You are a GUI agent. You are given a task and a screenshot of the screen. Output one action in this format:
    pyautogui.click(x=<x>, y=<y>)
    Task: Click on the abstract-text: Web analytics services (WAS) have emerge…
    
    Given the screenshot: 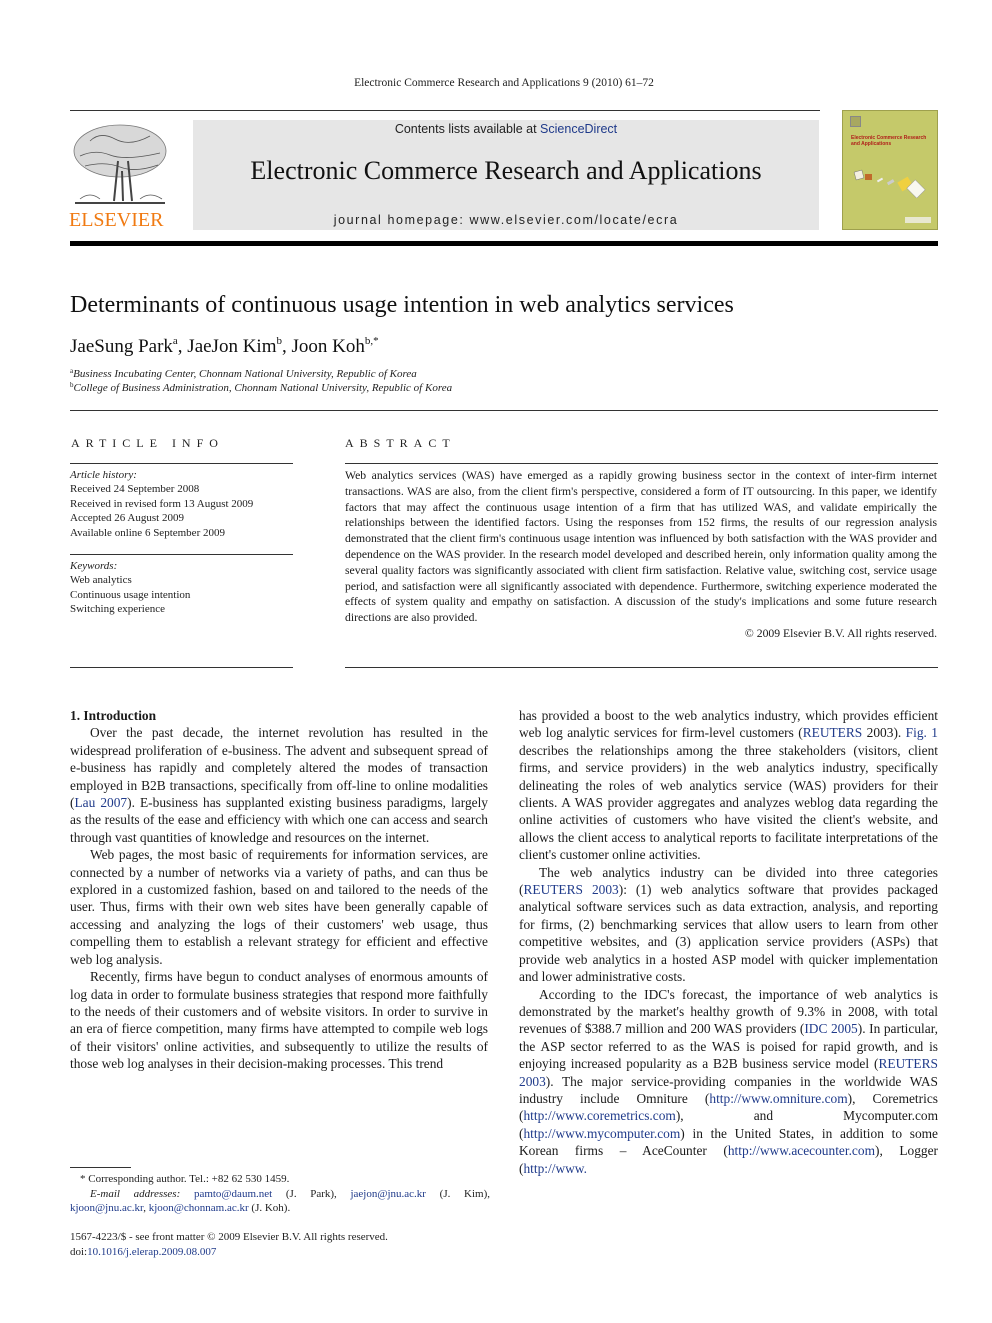 What is the action you would take?
    pyautogui.click(x=641, y=547)
    